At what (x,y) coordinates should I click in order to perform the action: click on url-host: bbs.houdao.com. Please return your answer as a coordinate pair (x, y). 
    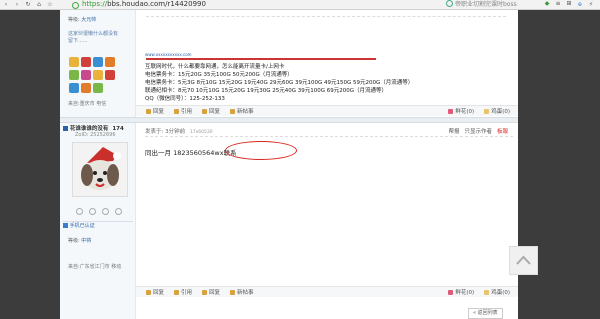
    Looking at the image, I should click on (136, 4).